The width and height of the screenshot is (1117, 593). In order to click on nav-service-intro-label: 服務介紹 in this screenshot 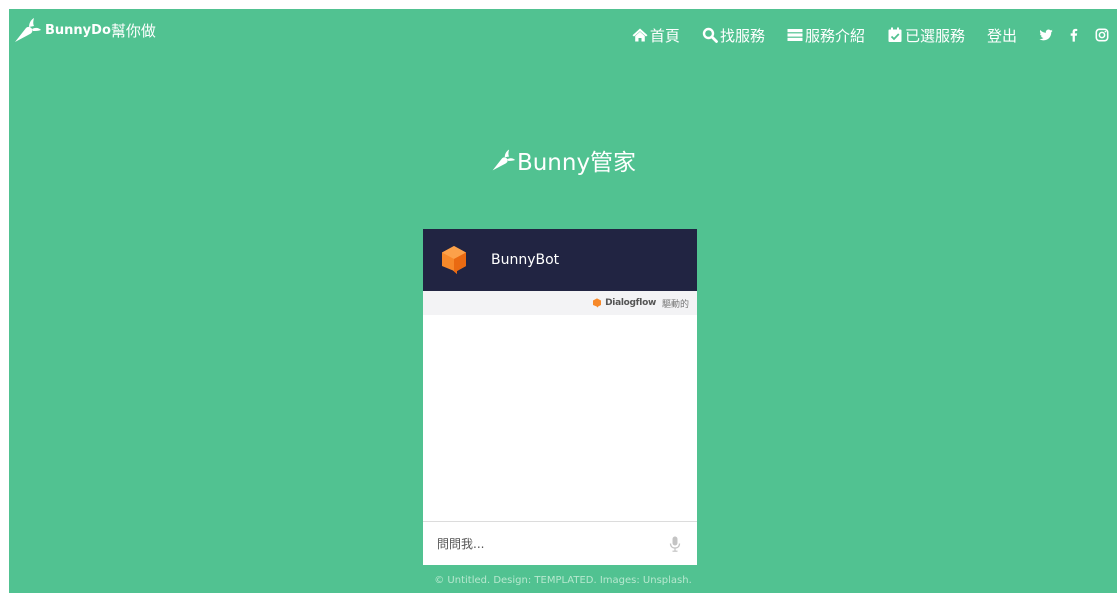, I will do `click(834, 35)`.